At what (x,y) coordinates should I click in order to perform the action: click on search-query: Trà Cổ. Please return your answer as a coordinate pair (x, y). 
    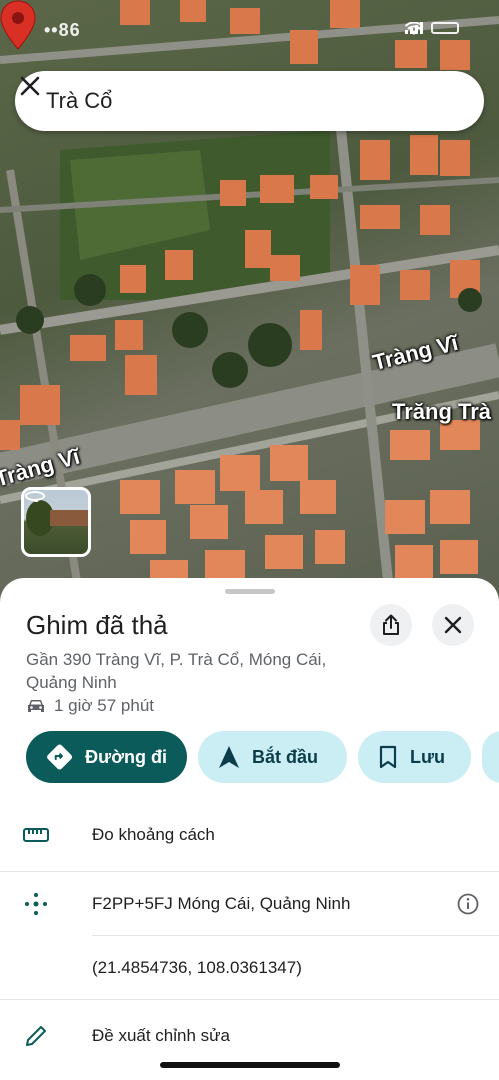
    Looking at the image, I should click on (79, 101).